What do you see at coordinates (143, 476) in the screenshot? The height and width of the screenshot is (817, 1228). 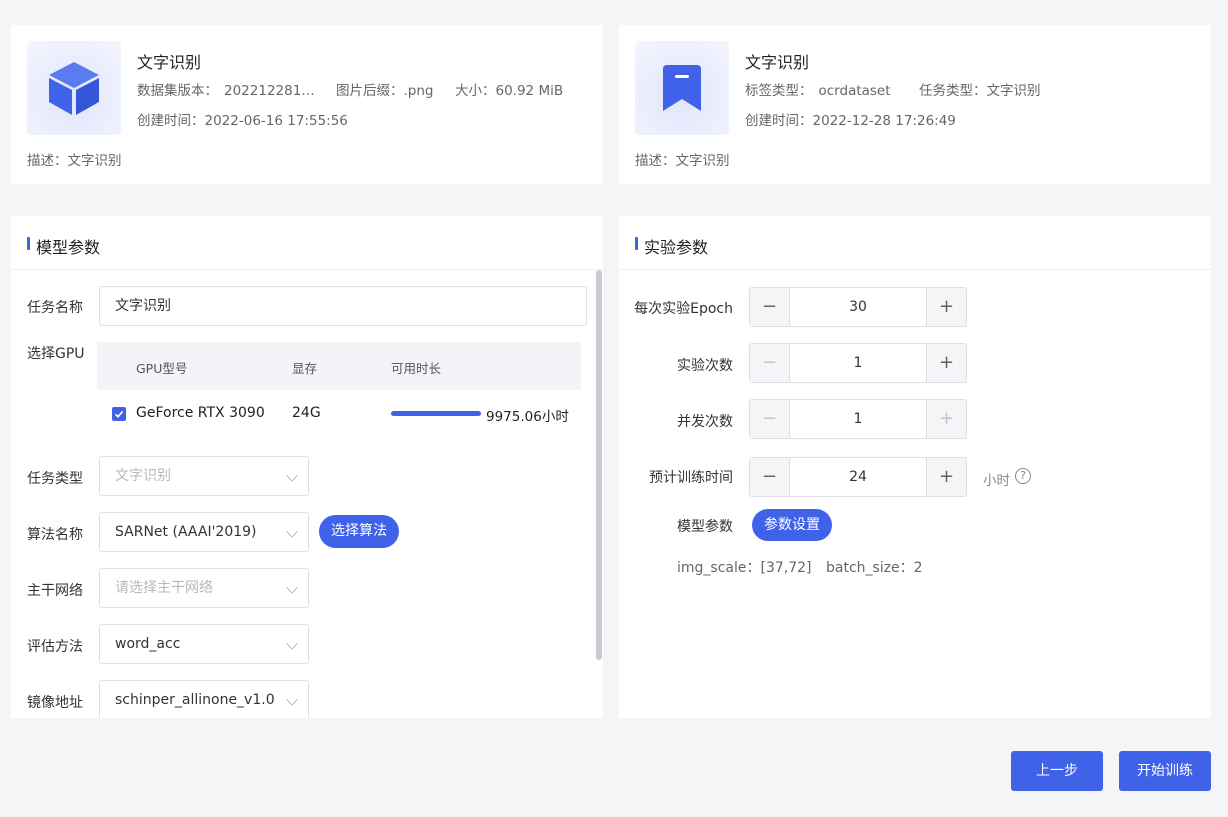 I see `task-type-value: 文字识别` at bounding box center [143, 476].